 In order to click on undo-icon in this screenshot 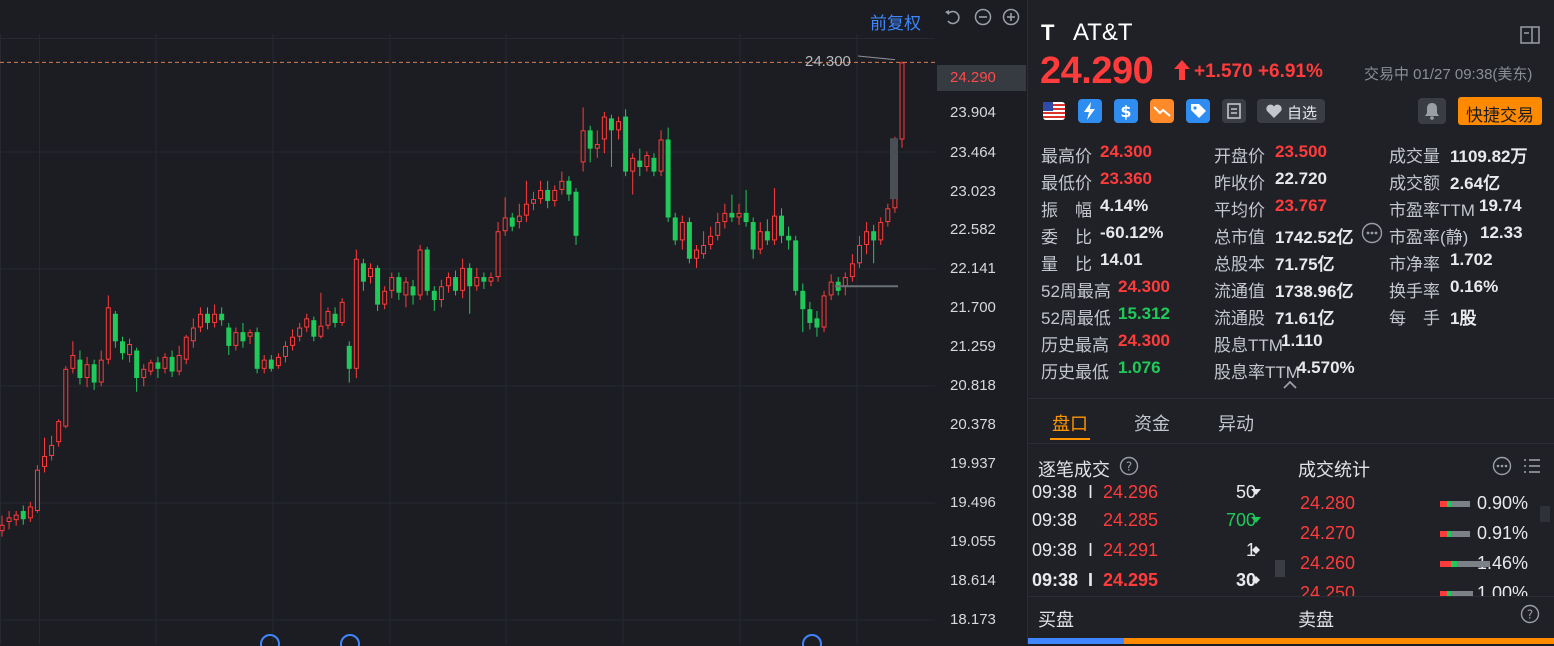, I will do `click(953, 17)`.